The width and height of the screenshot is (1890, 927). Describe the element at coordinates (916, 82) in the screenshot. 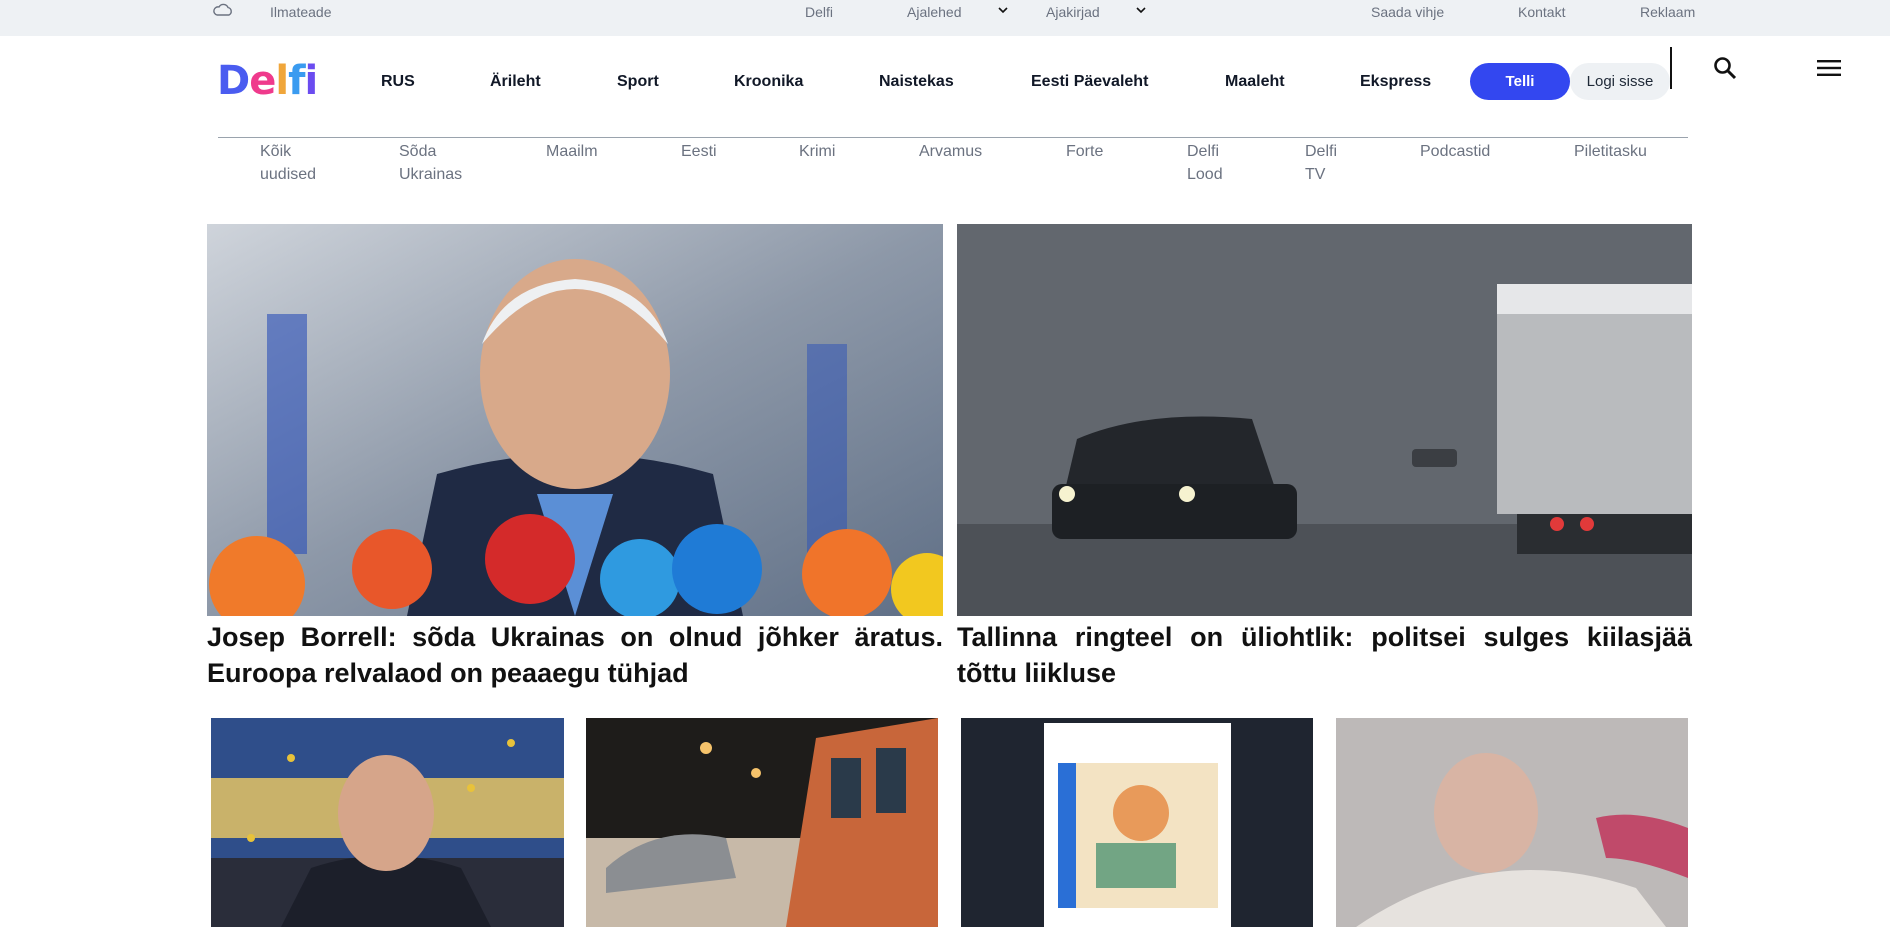

I see `nav-item-naistekas: Naistekas` at that location.